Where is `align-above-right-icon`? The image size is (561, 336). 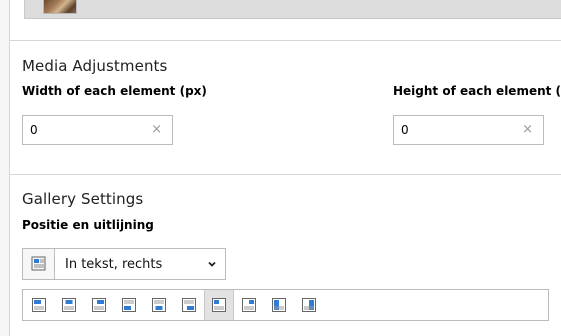
align-above-right-icon is located at coordinates (99, 305).